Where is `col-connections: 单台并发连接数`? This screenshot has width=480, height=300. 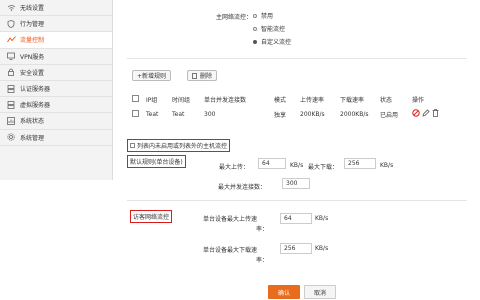 col-connections: 单台并发连接数 is located at coordinates (225, 100).